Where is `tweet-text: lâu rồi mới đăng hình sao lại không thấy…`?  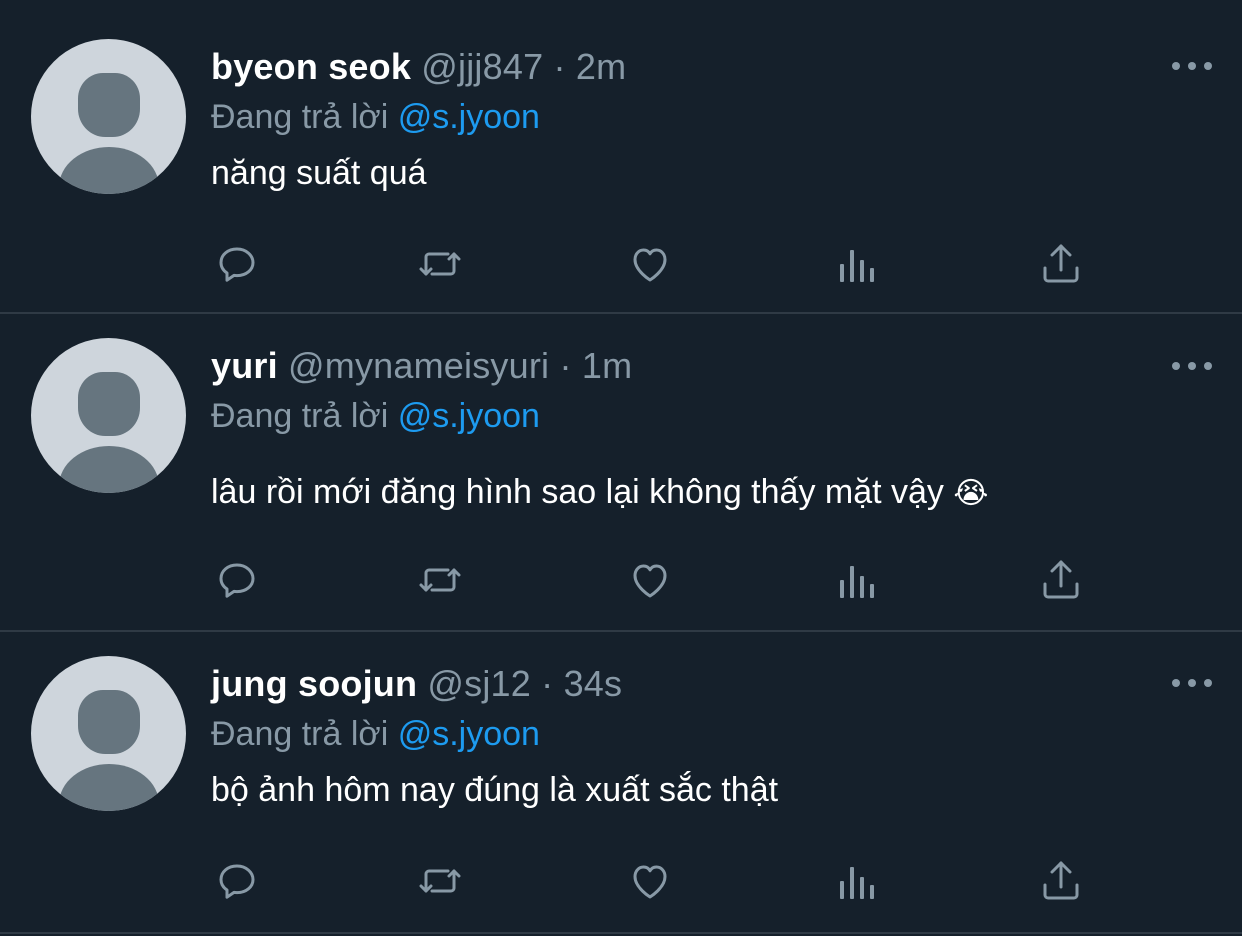 tweet-text: lâu rồi mới đăng hình sao lại không thấy… is located at coordinates (706, 493).